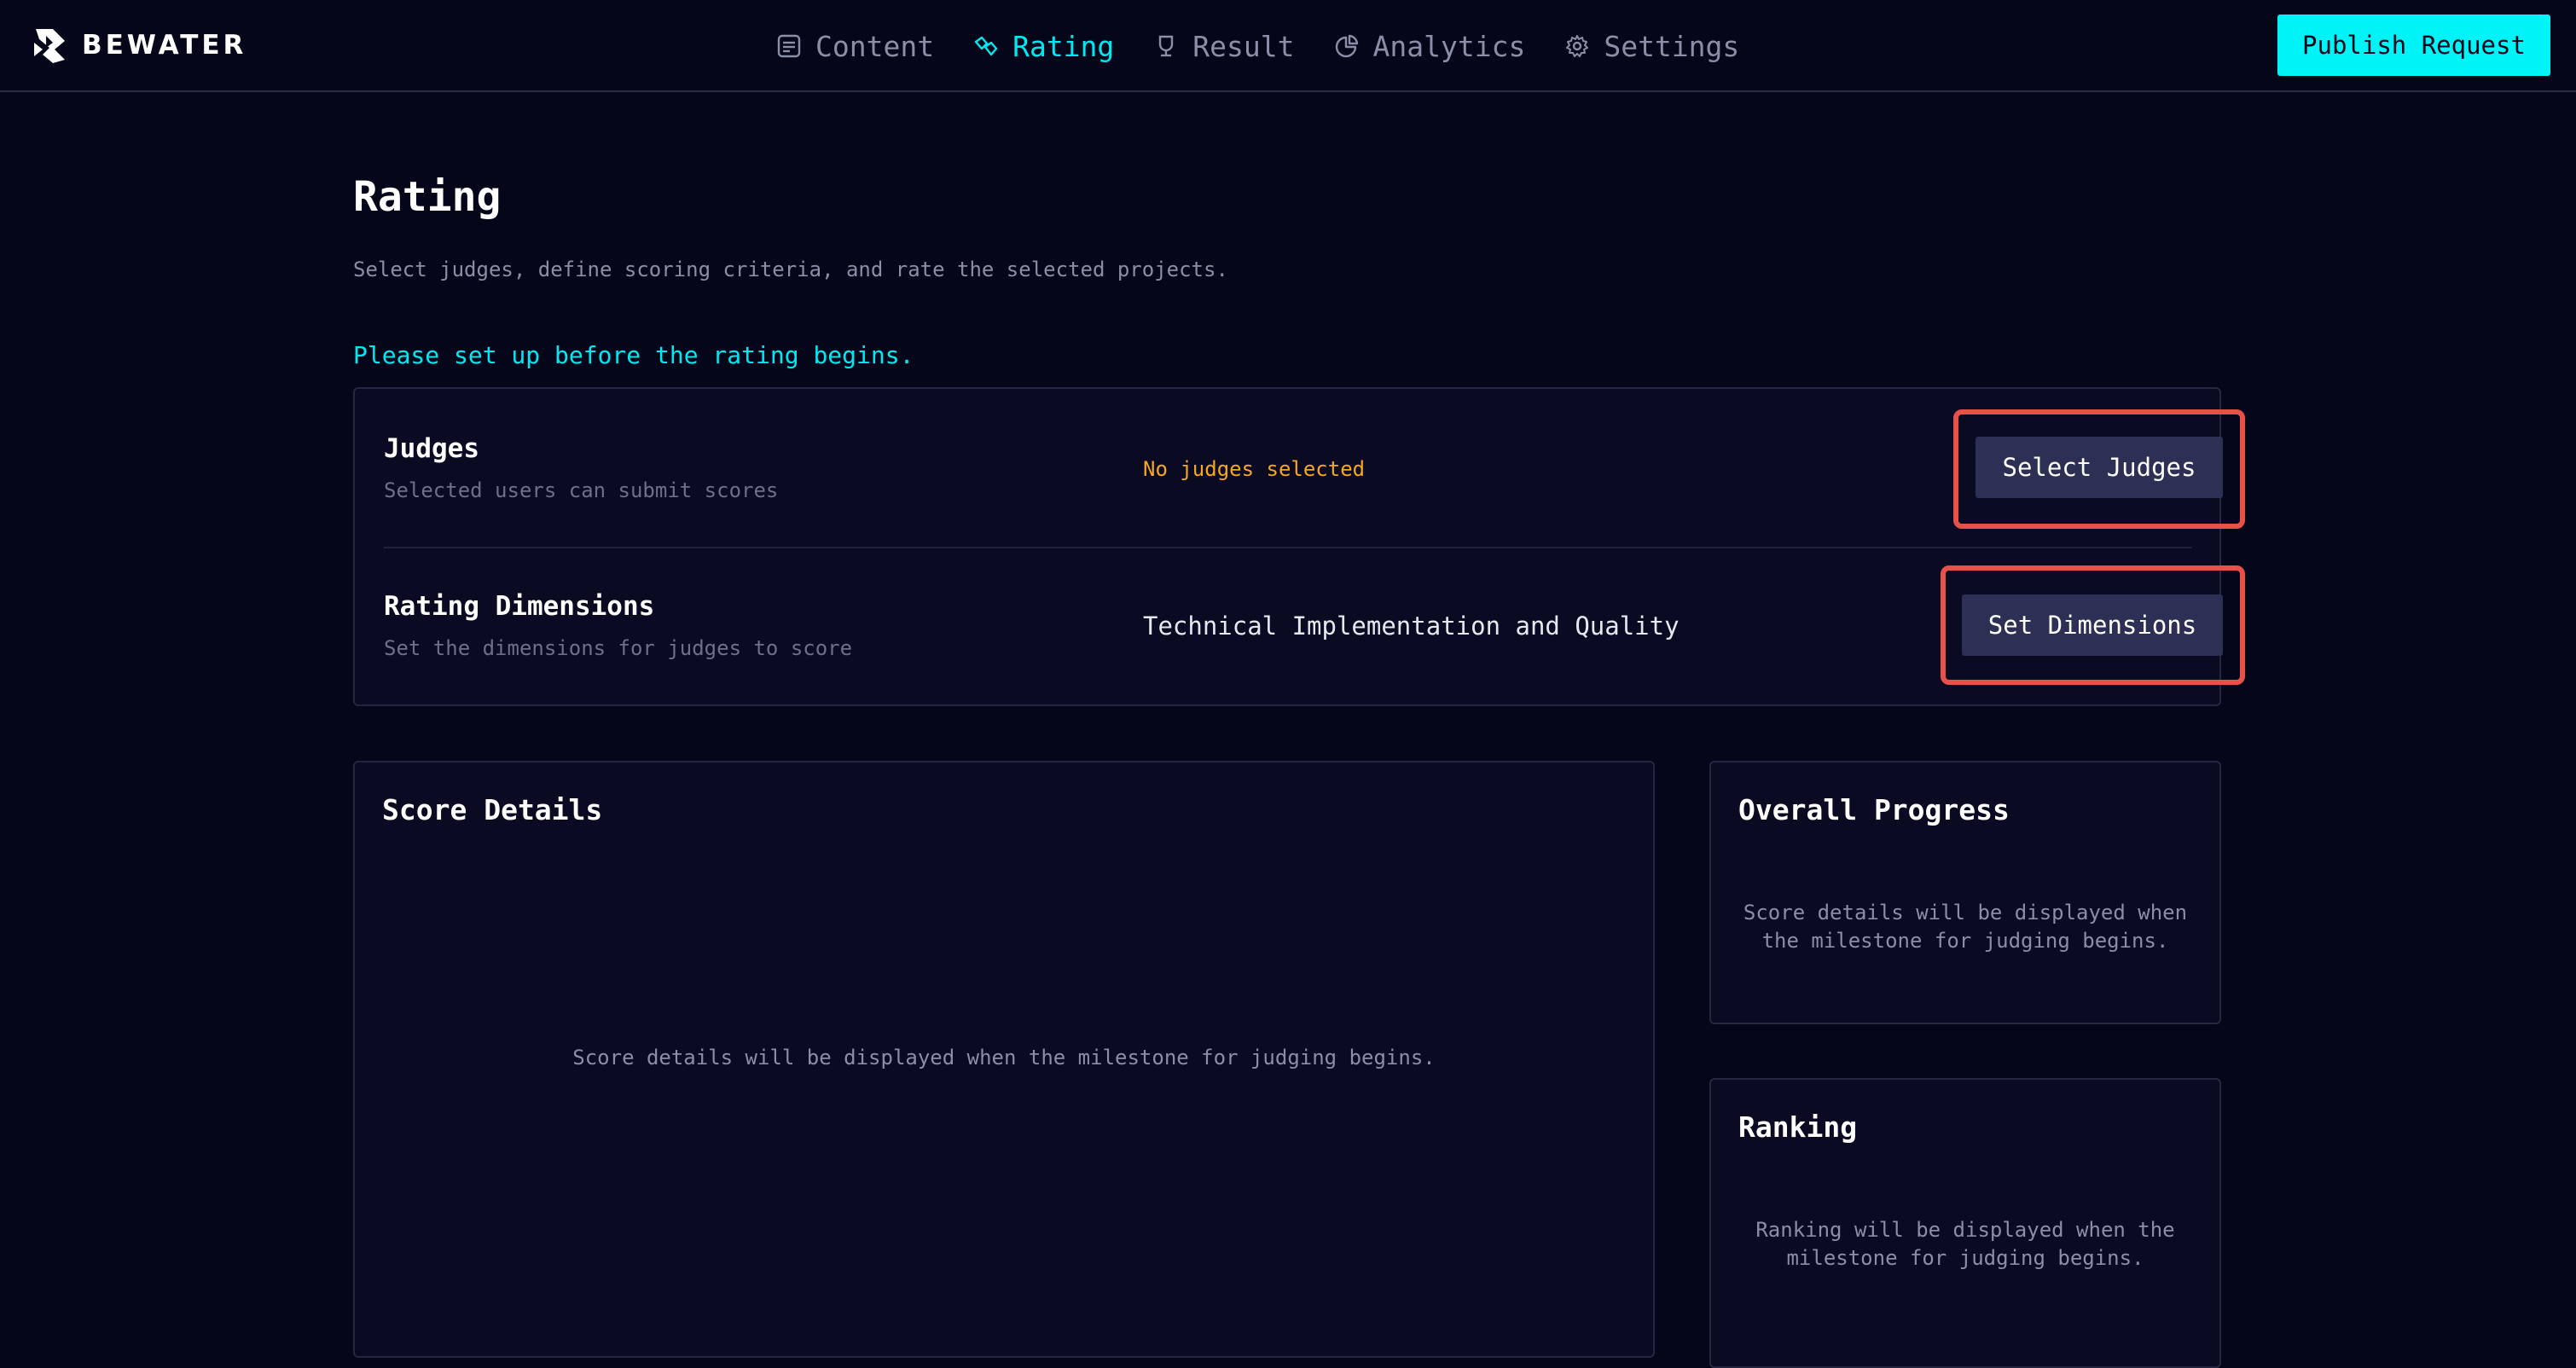 The height and width of the screenshot is (1368, 2576). Describe the element at coordinates (1411, 626) in the screenshot. I see `dimensions-value: Technical Implementation and Quality` at that location.